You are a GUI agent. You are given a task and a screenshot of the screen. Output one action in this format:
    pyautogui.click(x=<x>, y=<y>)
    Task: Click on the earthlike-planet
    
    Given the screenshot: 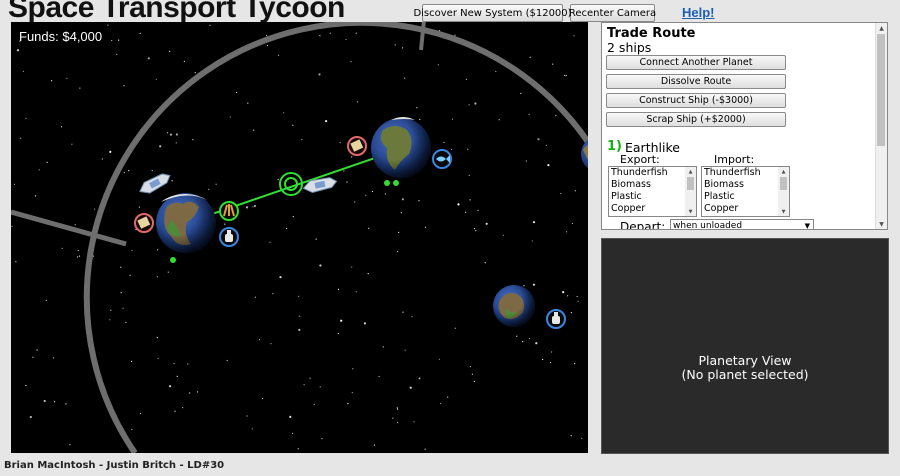 What is the action you would take?
    pyautogui.click(x=186, y=223)
    